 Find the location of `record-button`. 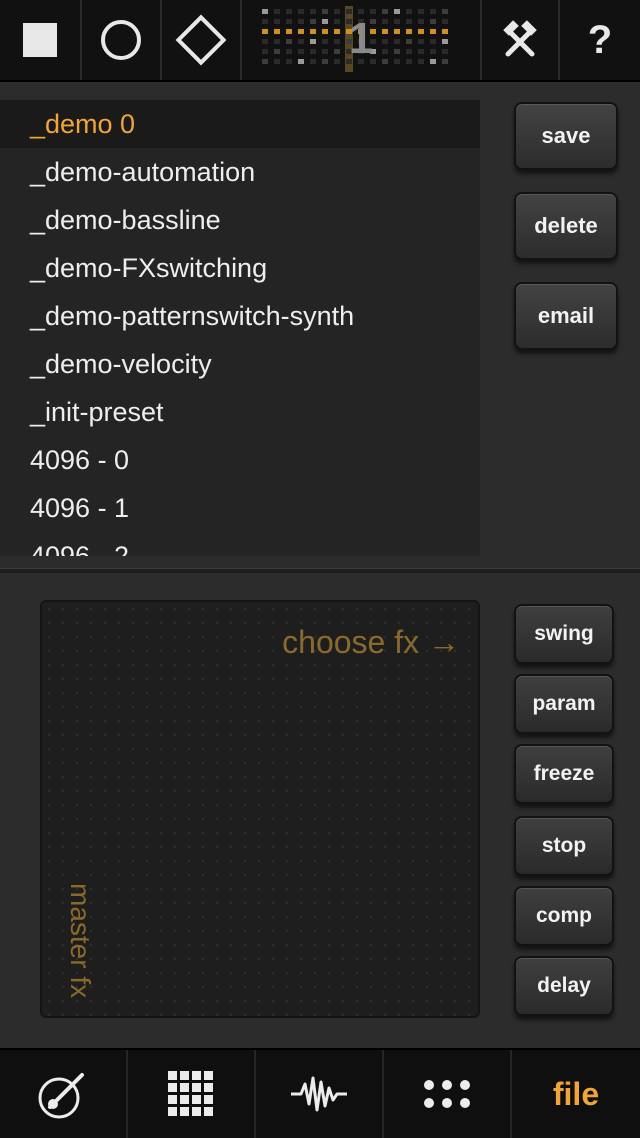

record-button is located at coordinates (122, 40).